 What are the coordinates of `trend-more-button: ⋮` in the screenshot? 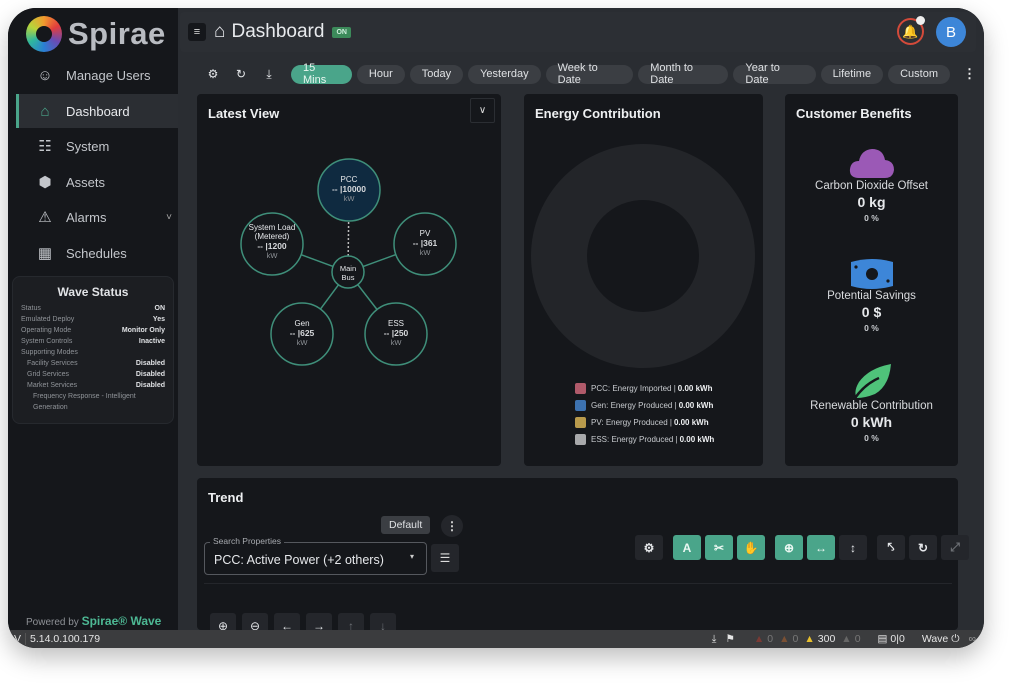 It's located at (452, 526).